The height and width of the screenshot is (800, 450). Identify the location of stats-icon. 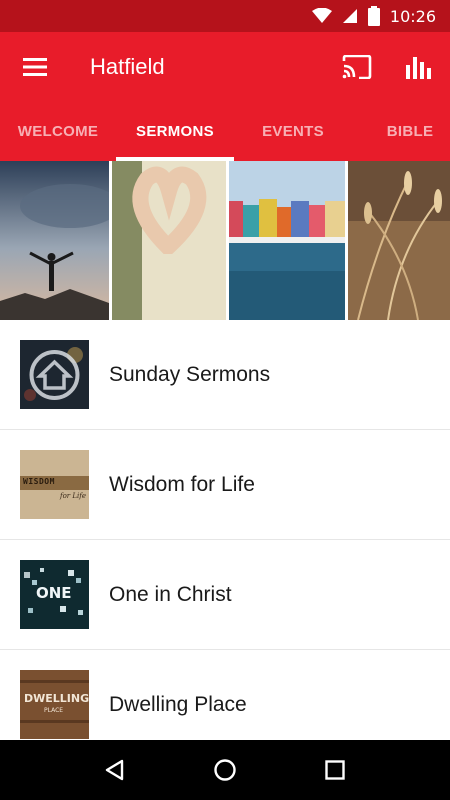
(418, 68).